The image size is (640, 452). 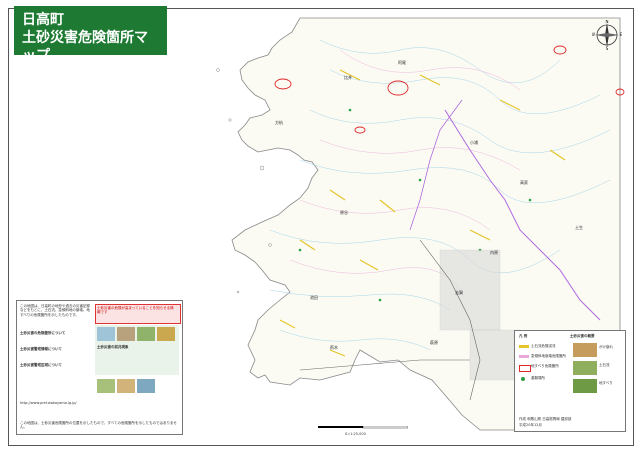 I want to click on place-label: 原谷, so click(x=344, y=212).